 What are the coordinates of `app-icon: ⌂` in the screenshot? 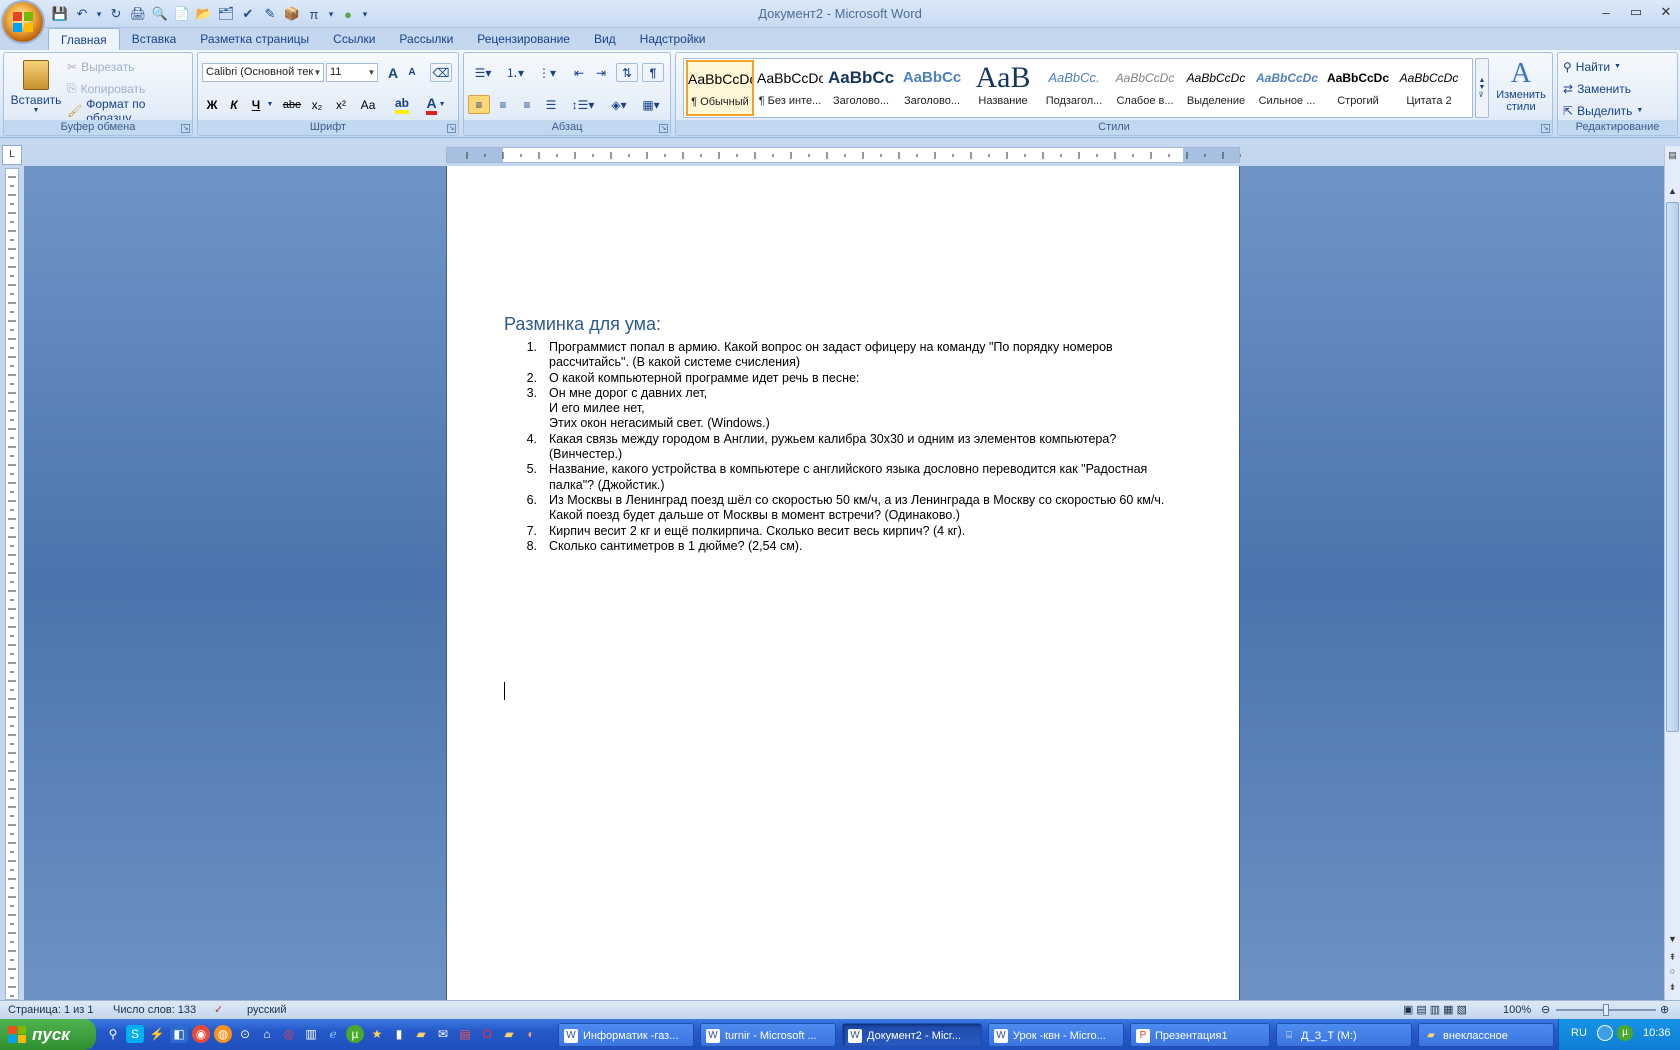 It's located at (267, 1034).